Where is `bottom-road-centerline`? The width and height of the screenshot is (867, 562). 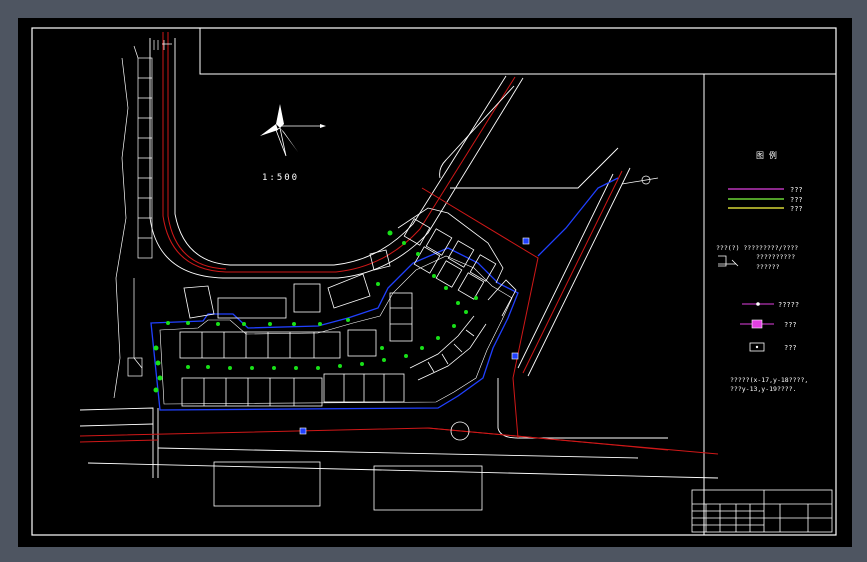
bottom-road-centerline is located at coordinates (399, 441).